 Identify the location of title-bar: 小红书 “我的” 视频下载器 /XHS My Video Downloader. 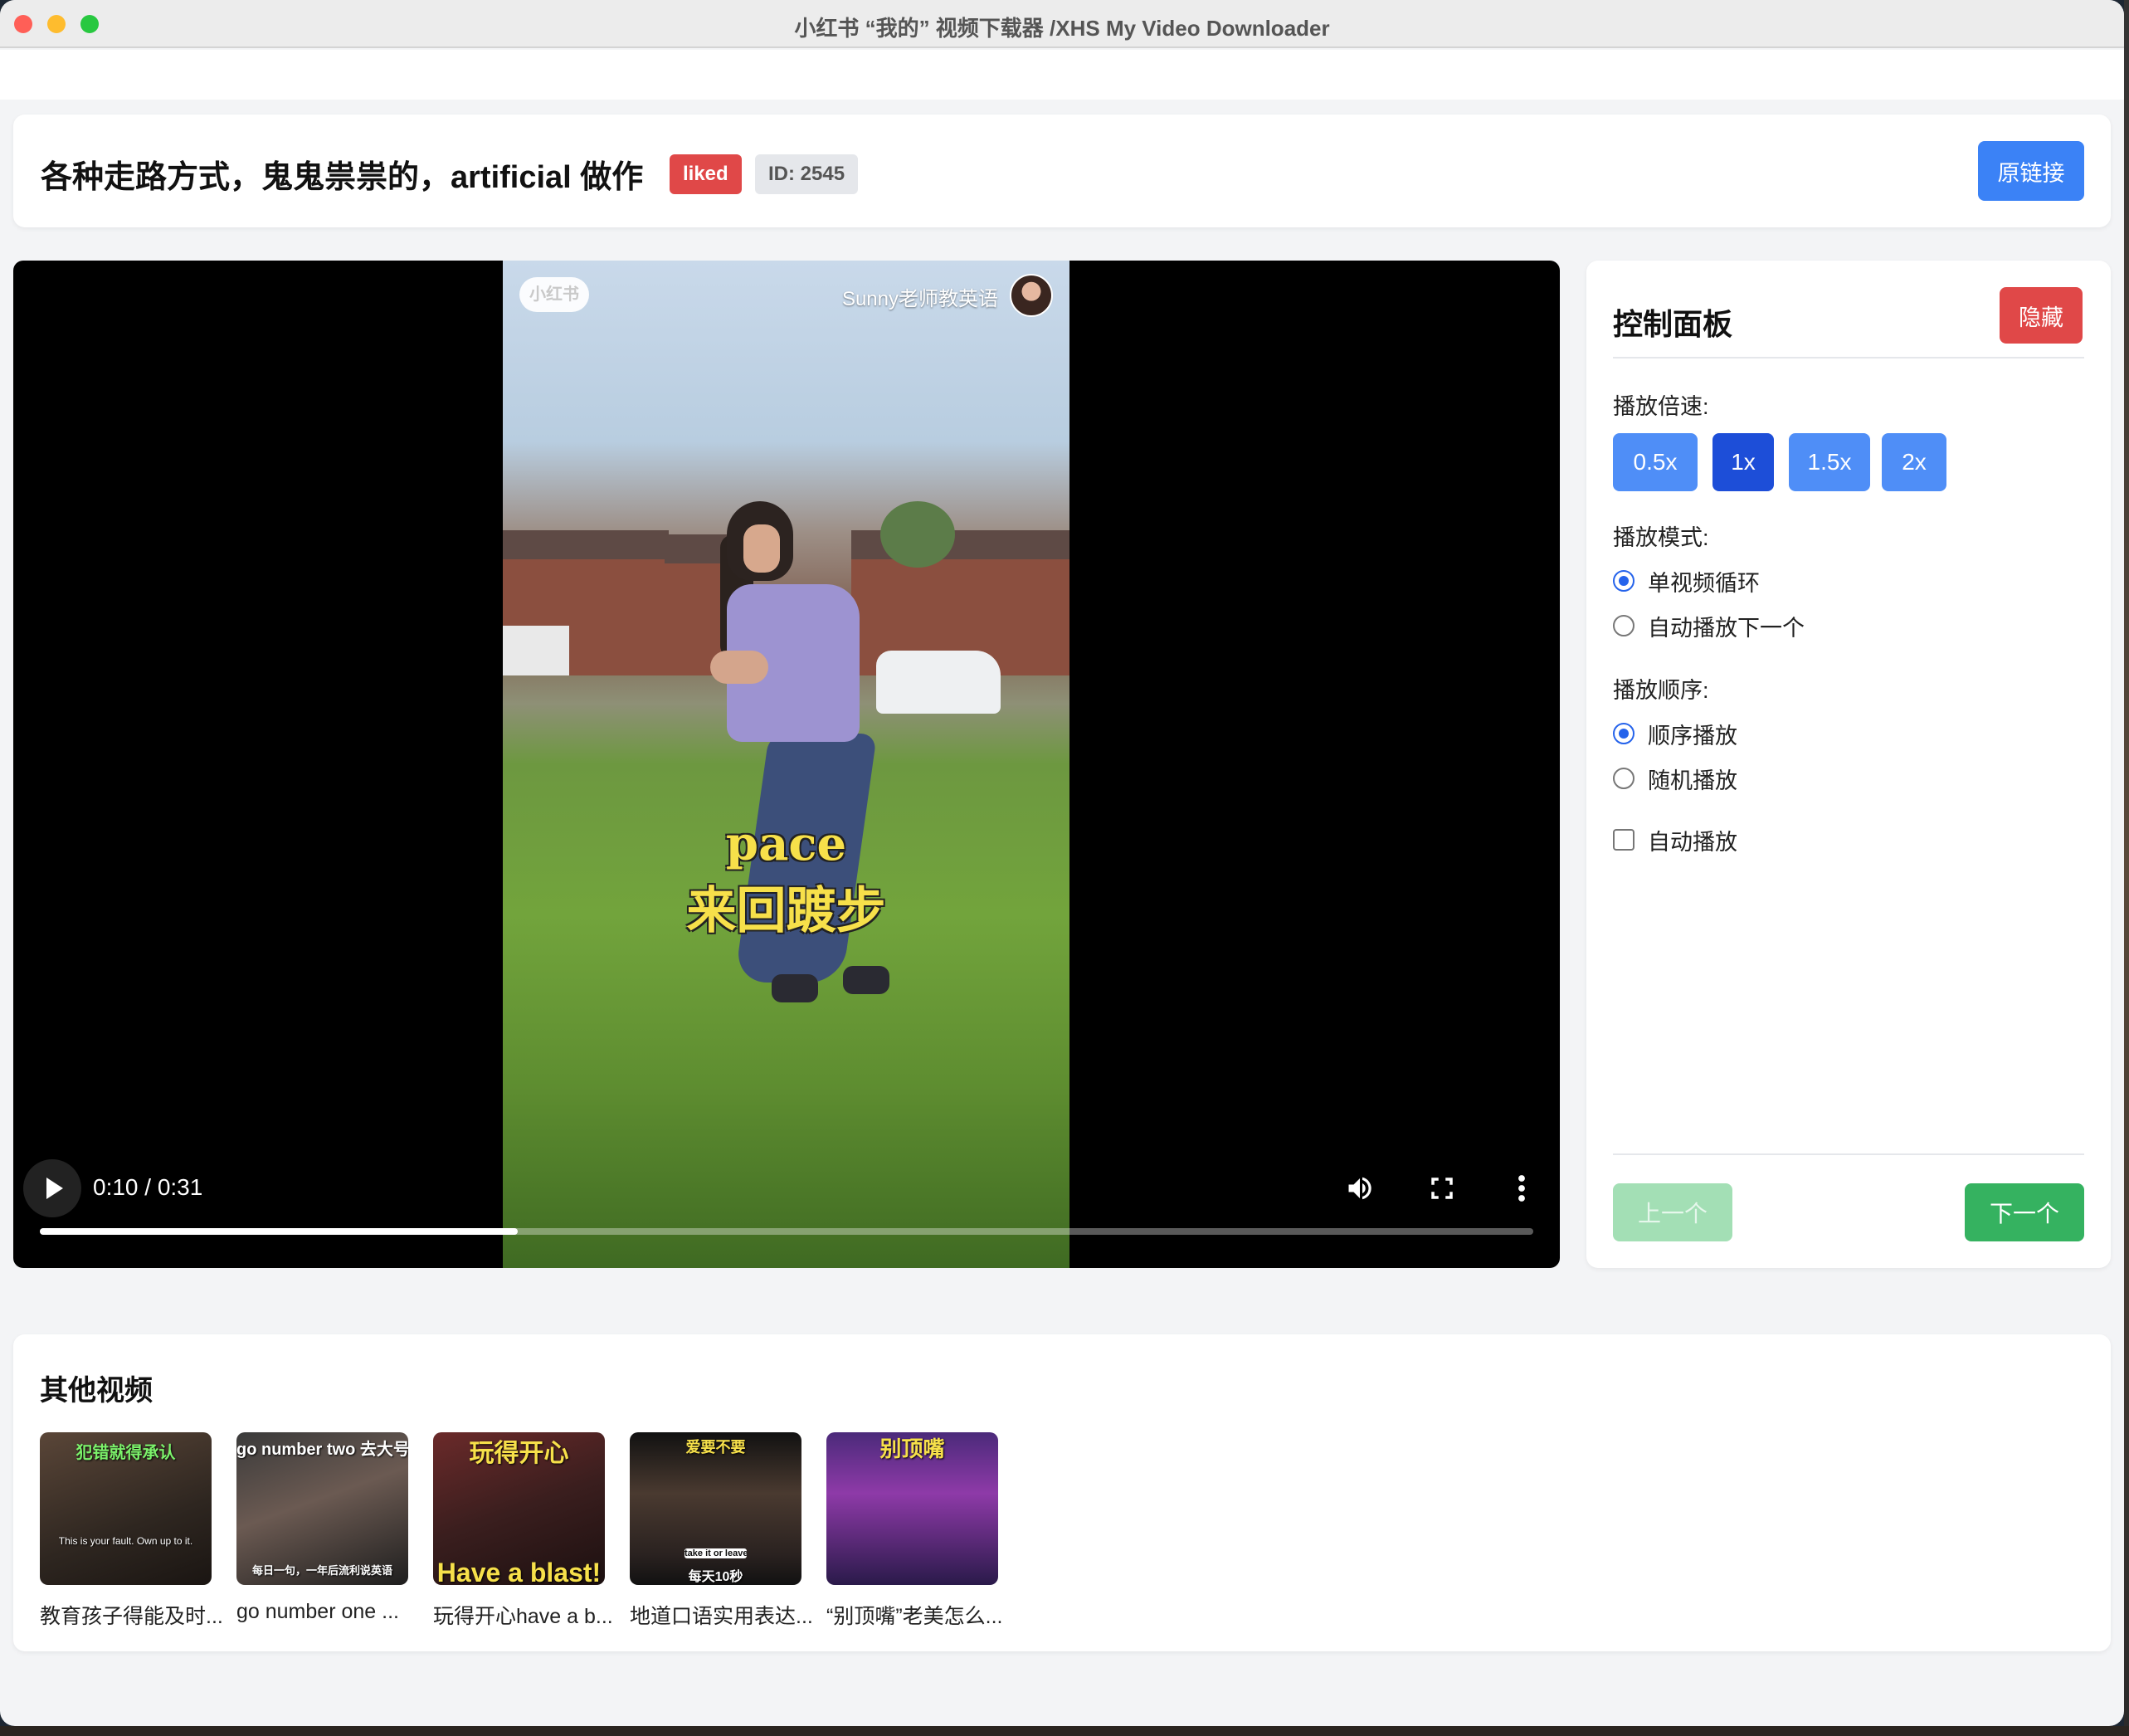
(1062, 24).